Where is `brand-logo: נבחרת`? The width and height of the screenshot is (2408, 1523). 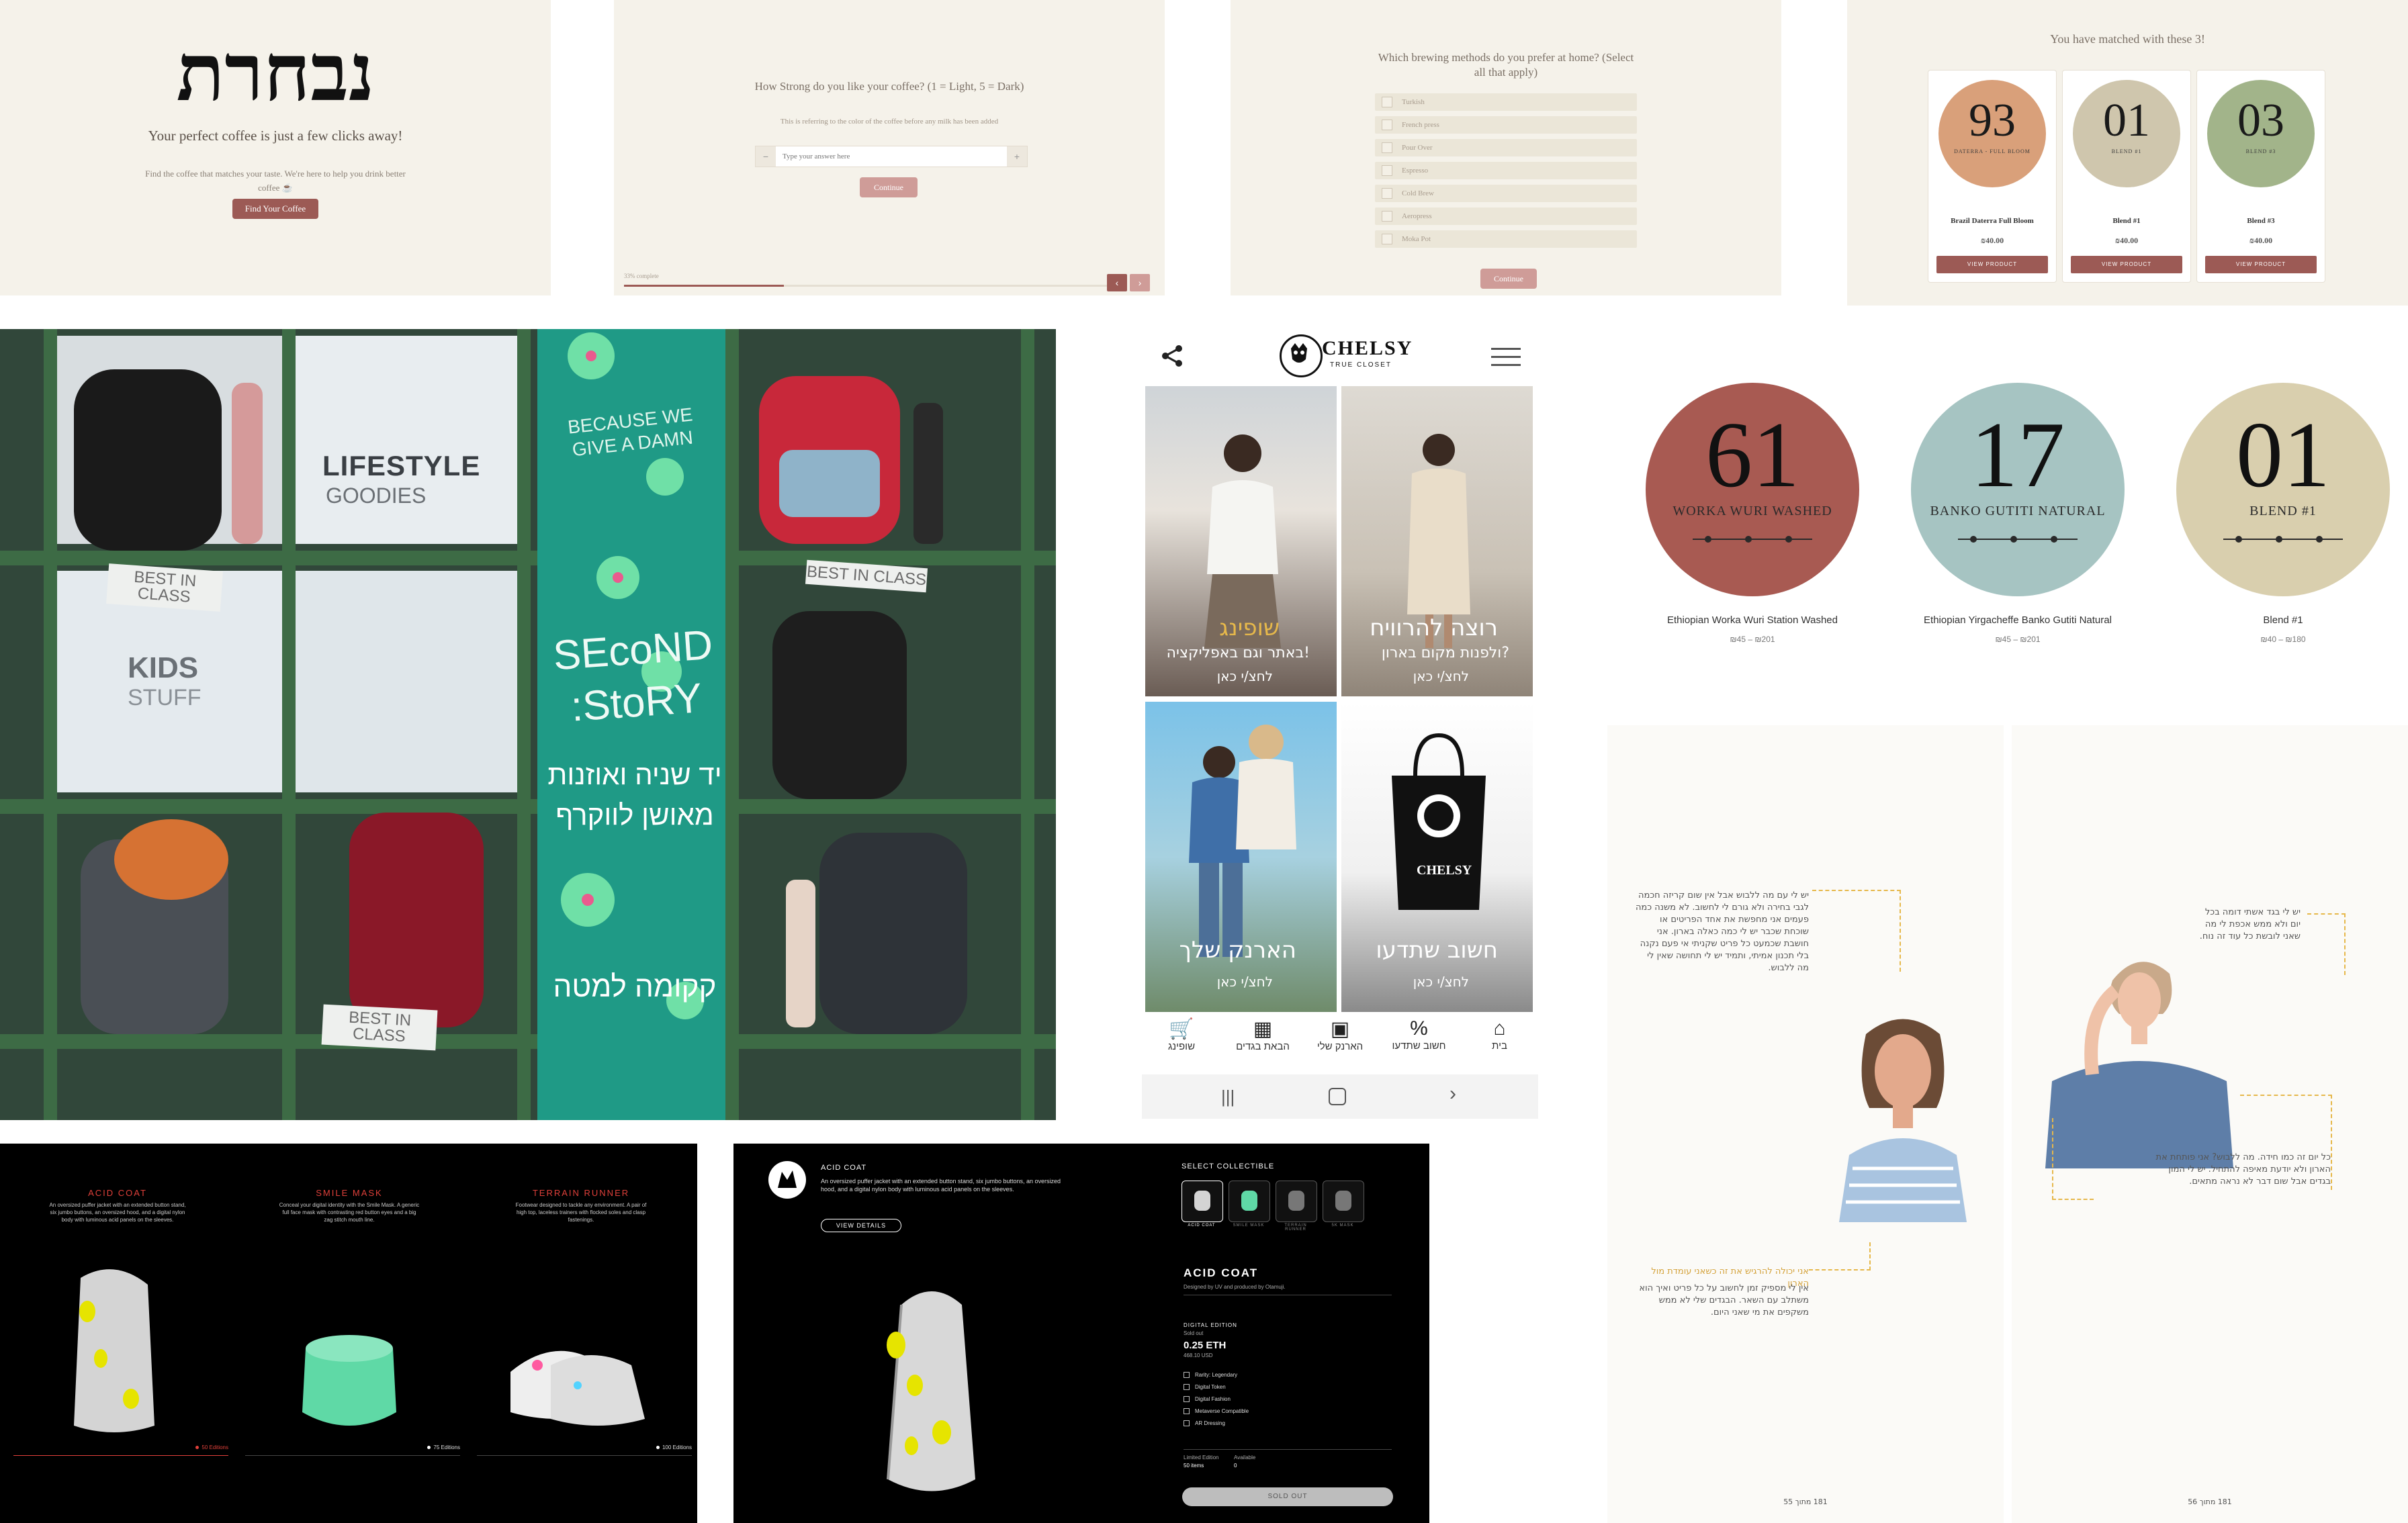 brand-logo: נבחרת is located at coordinates (275, 74).